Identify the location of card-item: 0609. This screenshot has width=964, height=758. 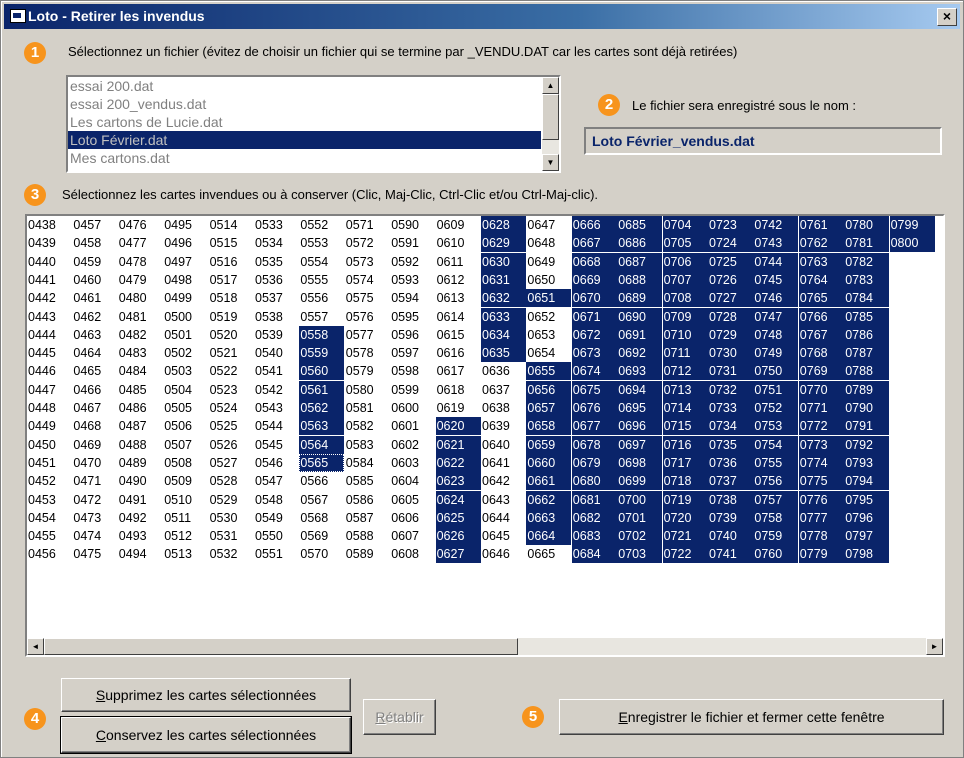
(458, 225).